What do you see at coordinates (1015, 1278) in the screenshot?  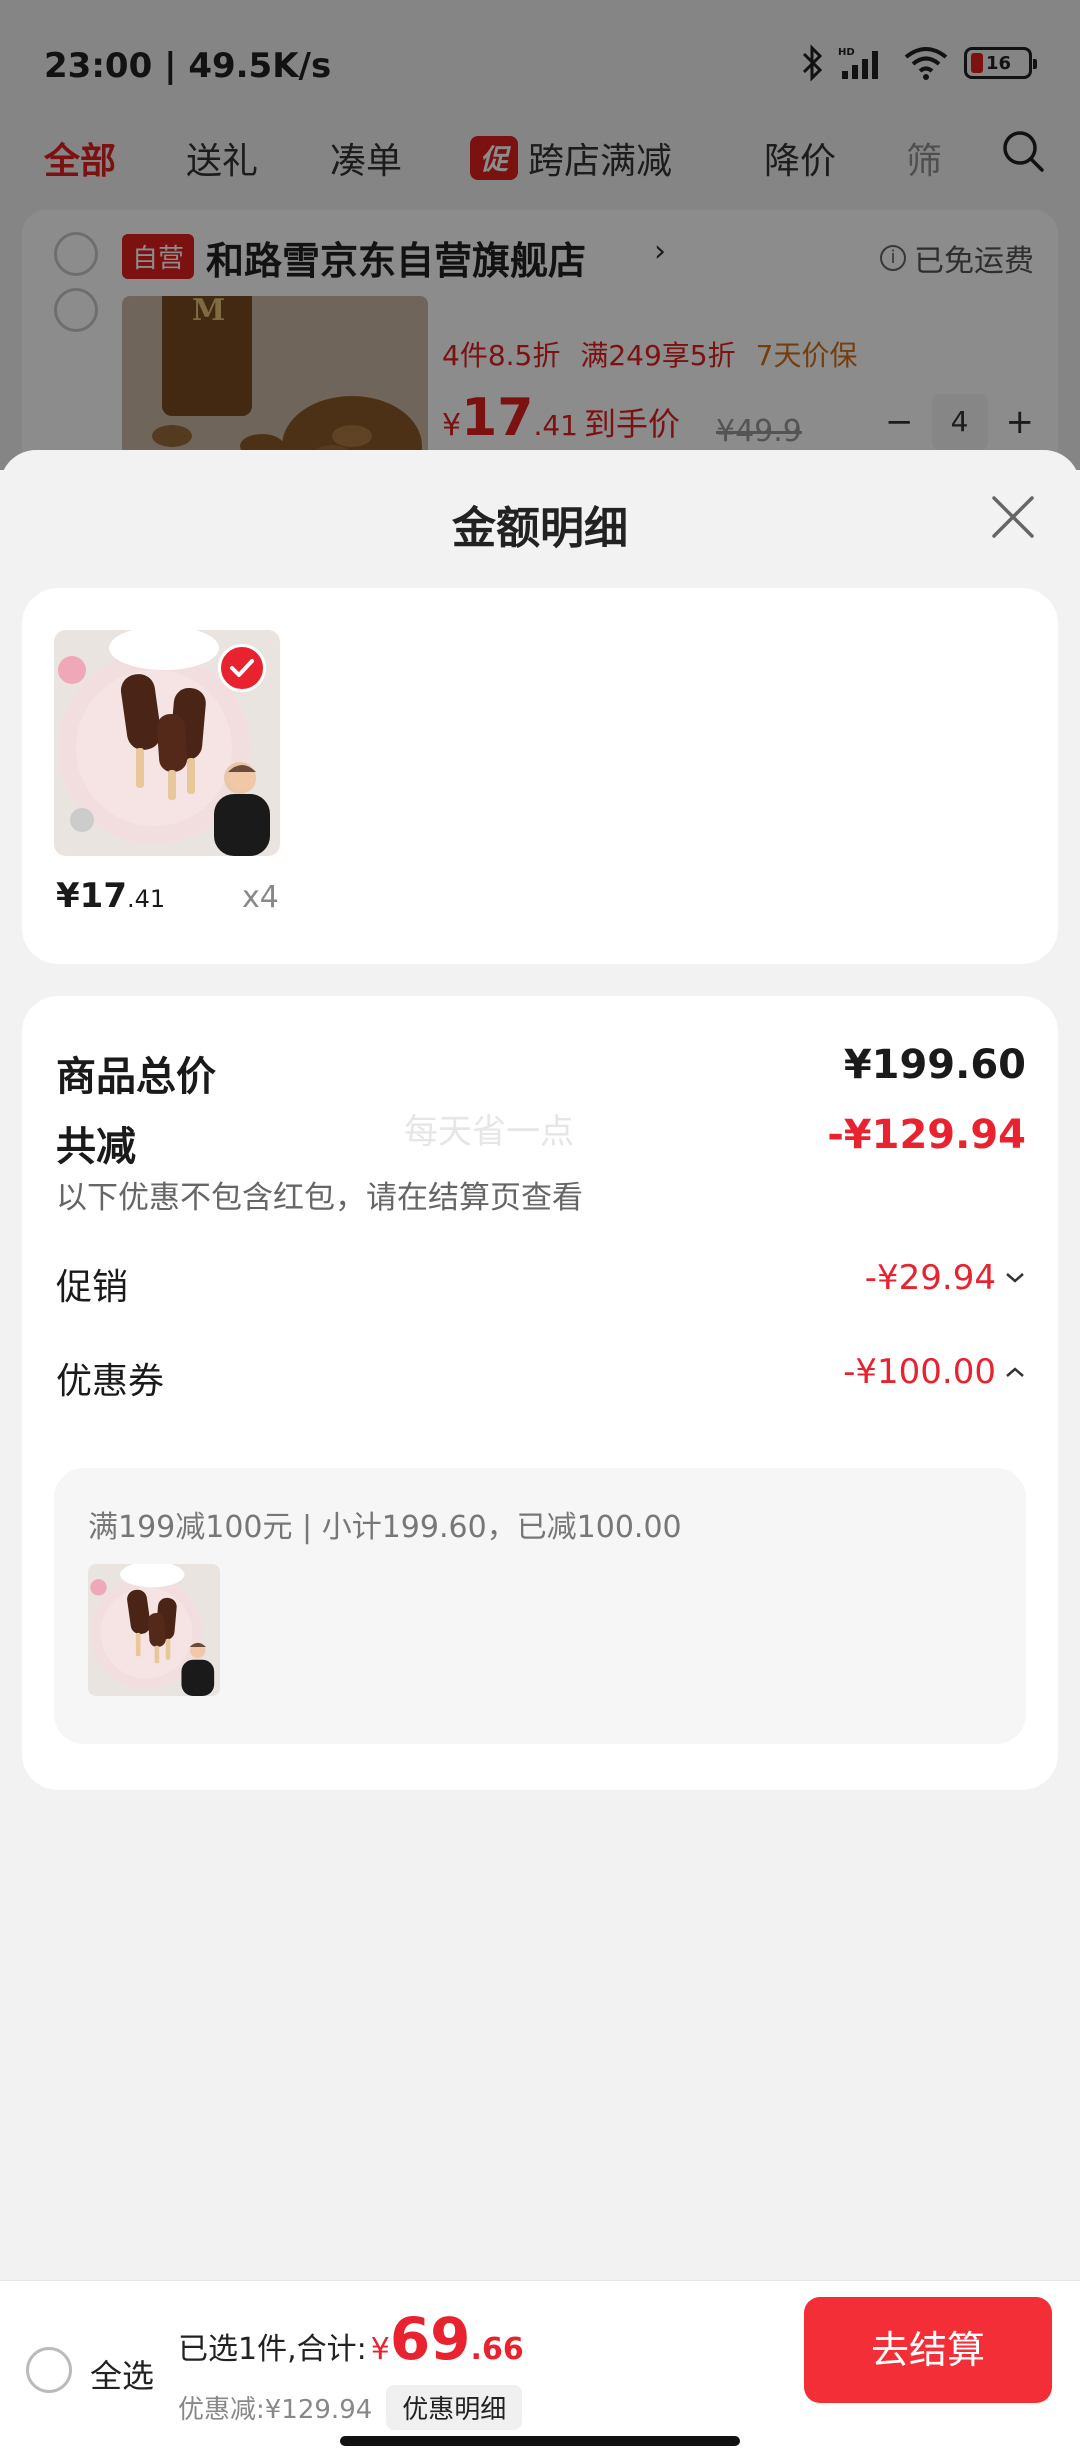 I see `chevron-down-icon` at bounding box center [1015, 1278].